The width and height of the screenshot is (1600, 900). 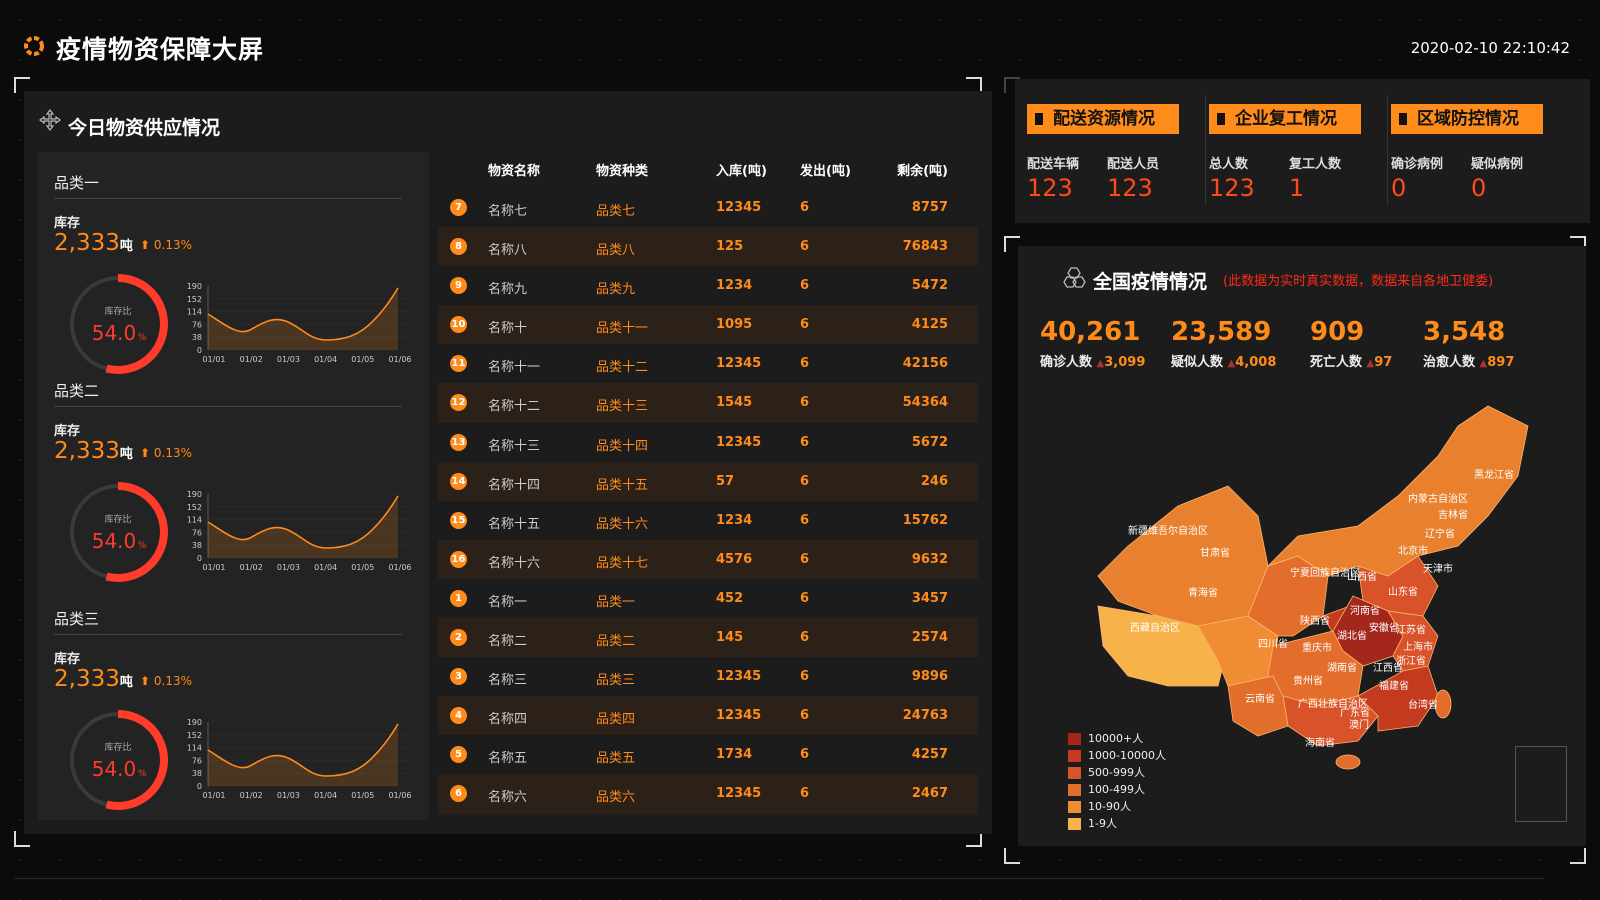 I want to click on table-row: 3 名称三 品类三 12345 6 9896, so click(x=708, y=676).